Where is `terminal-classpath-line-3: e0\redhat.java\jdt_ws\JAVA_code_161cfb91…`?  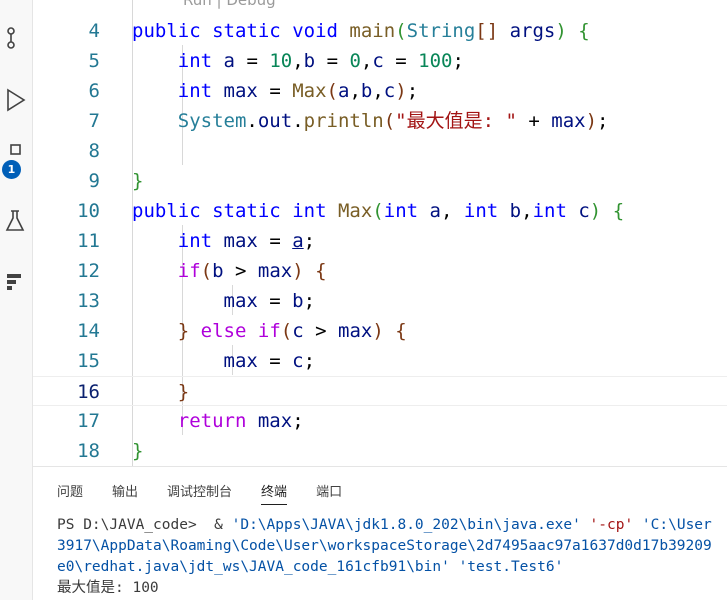 terminal-classpath-line-3: e0\redhat.java\jdt_ws\JAVA_code_161cfb91… is located at coordinates (310, 567).